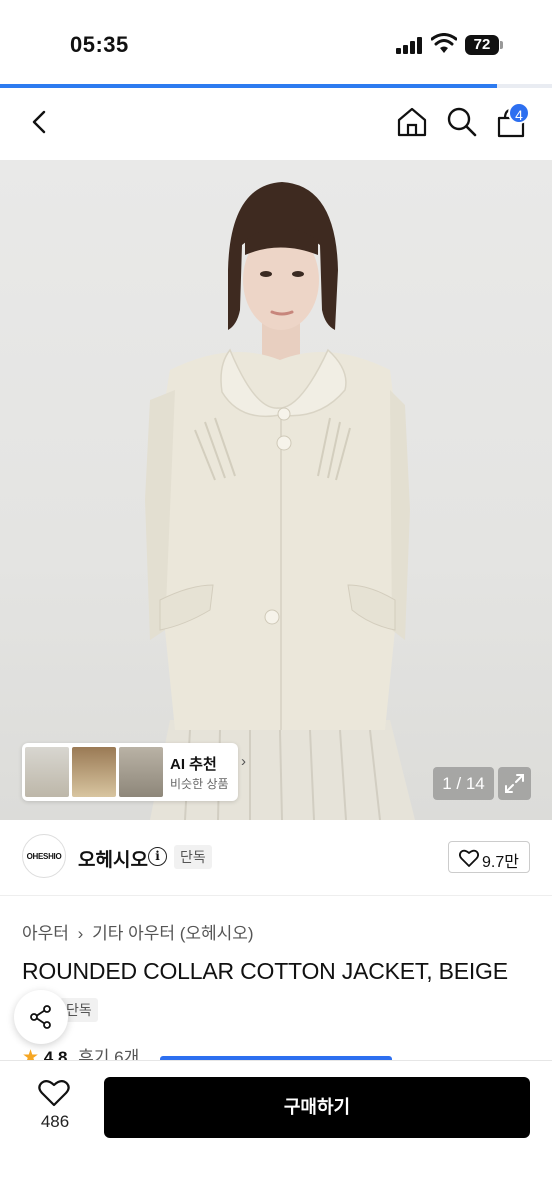 The width and height of the screenshot is (552, 1200). Describe the element at coordinates (276, 43) in the screenshot. I see `status-bar: 05:35 72` at that location.